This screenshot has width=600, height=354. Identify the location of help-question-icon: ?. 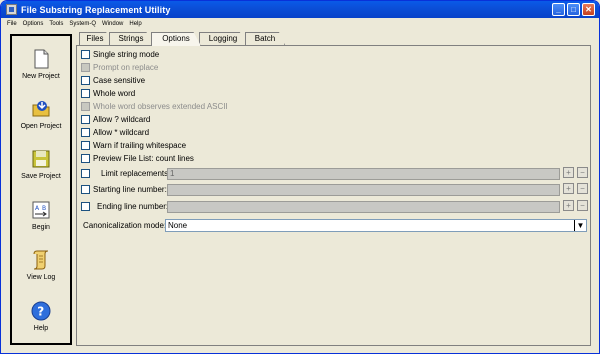
(41, 311).